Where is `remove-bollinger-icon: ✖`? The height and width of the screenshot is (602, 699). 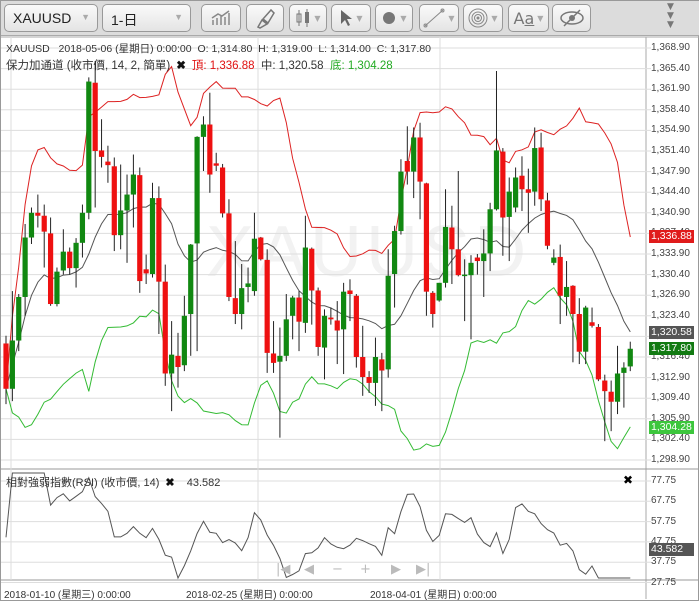 remove-bollinger-icon: ✖ is located at coordinates (181, 66).